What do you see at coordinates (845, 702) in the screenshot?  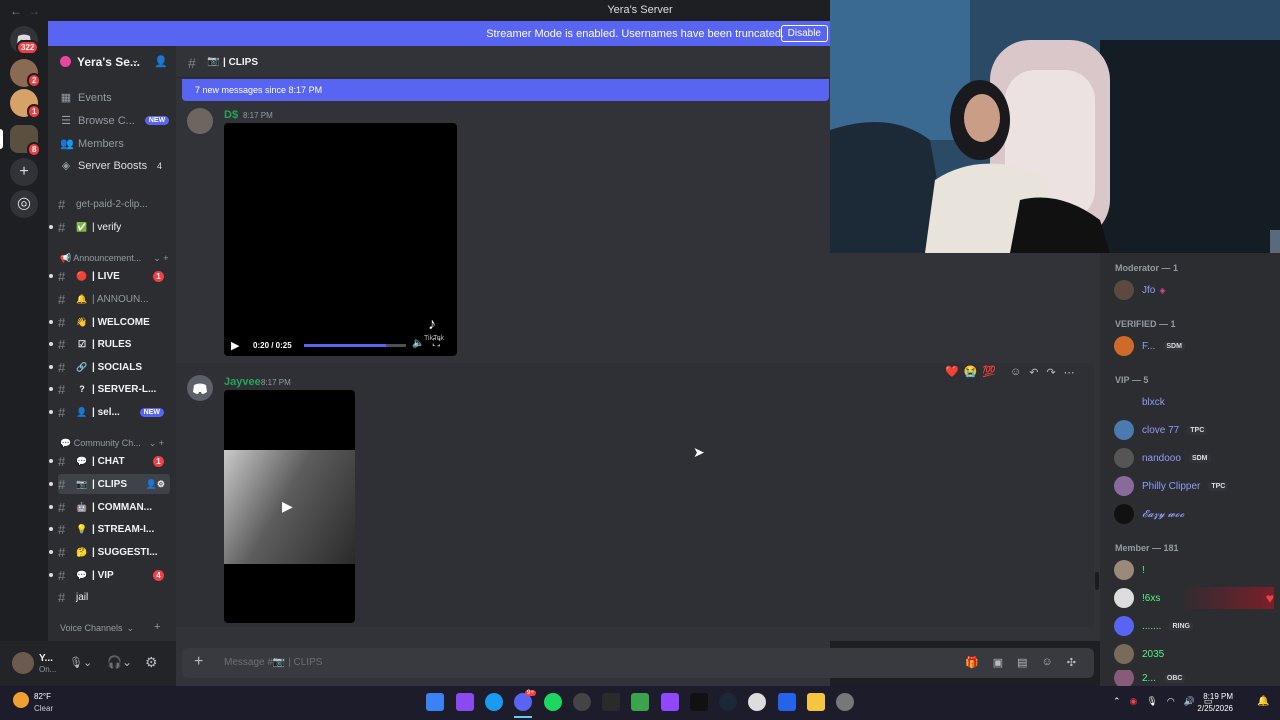 I see `settings-icon` at bounding box center [845, 702].